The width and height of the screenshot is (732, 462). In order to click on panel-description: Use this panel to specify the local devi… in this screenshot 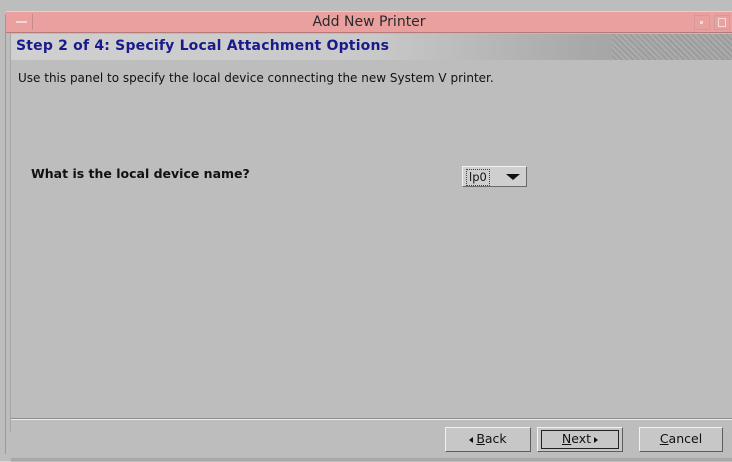, I will do `click(256, 78)`.